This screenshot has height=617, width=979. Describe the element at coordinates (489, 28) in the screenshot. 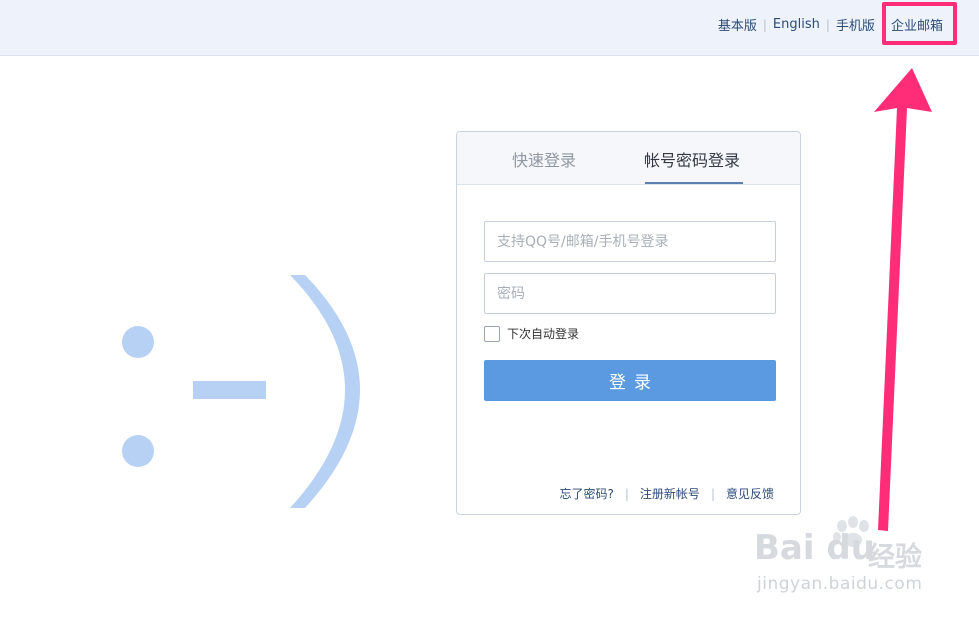

I see `top-bar: 基本版 | English | 手机版 | 企业邮箱` at that location.